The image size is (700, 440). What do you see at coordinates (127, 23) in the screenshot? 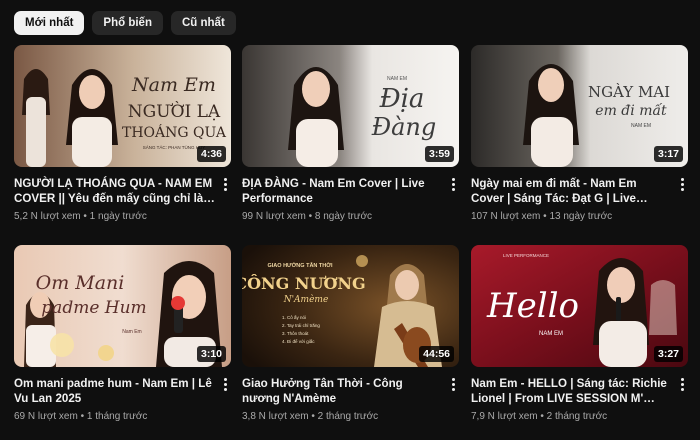
I see `filter-chip-popular: Phổ biến` at bounding box center [127, 23].